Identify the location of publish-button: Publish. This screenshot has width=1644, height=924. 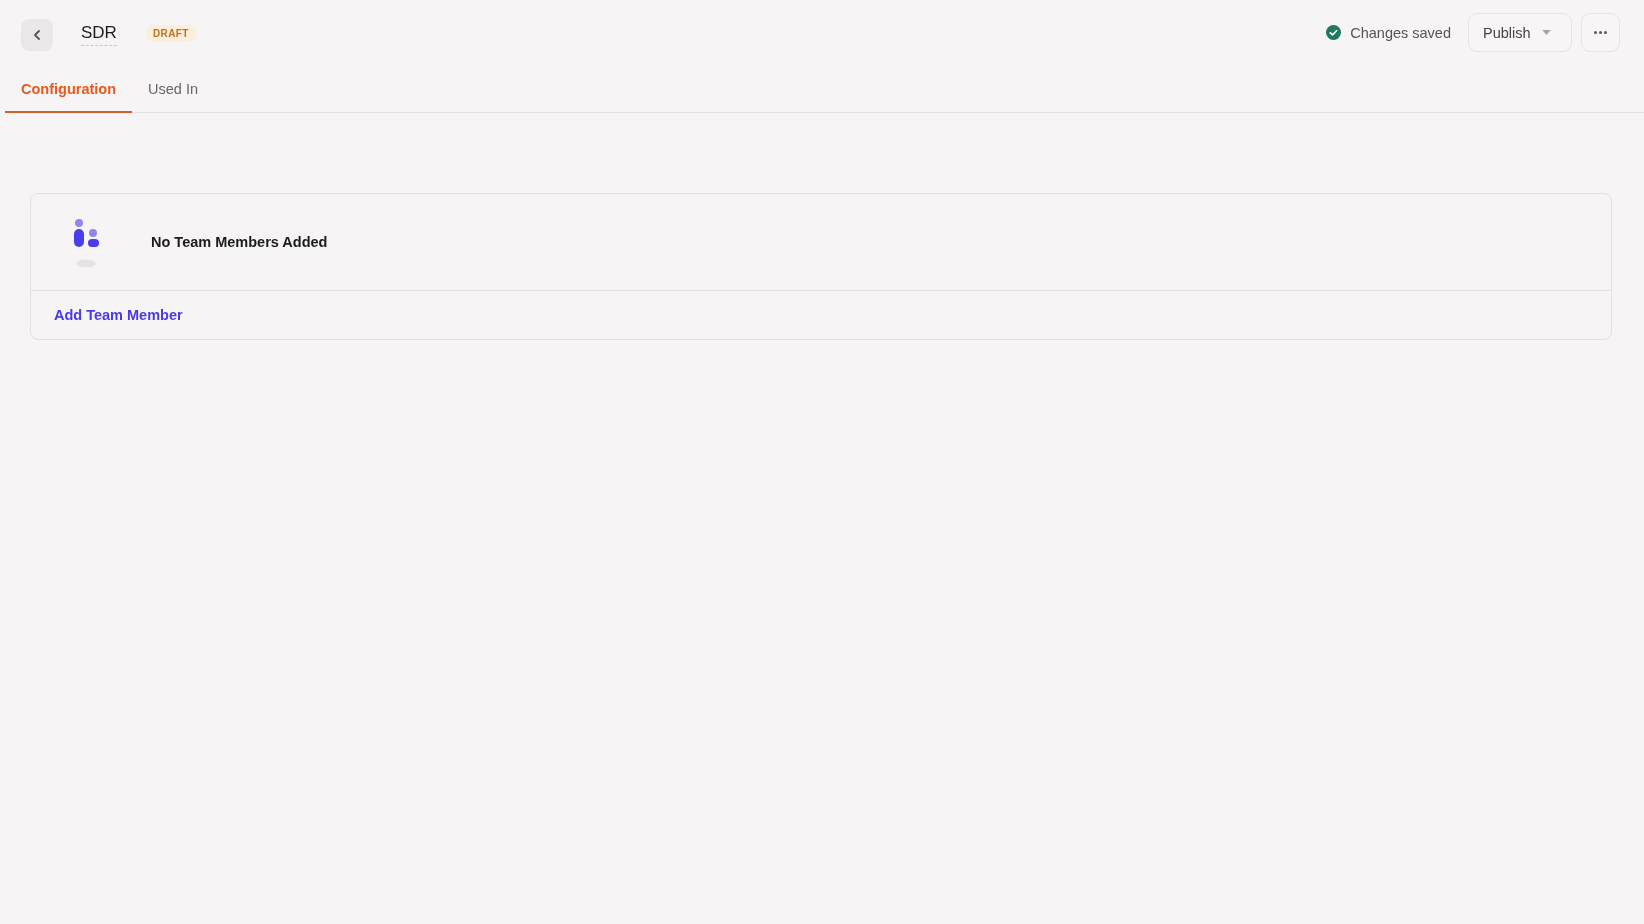
(1520, 32).